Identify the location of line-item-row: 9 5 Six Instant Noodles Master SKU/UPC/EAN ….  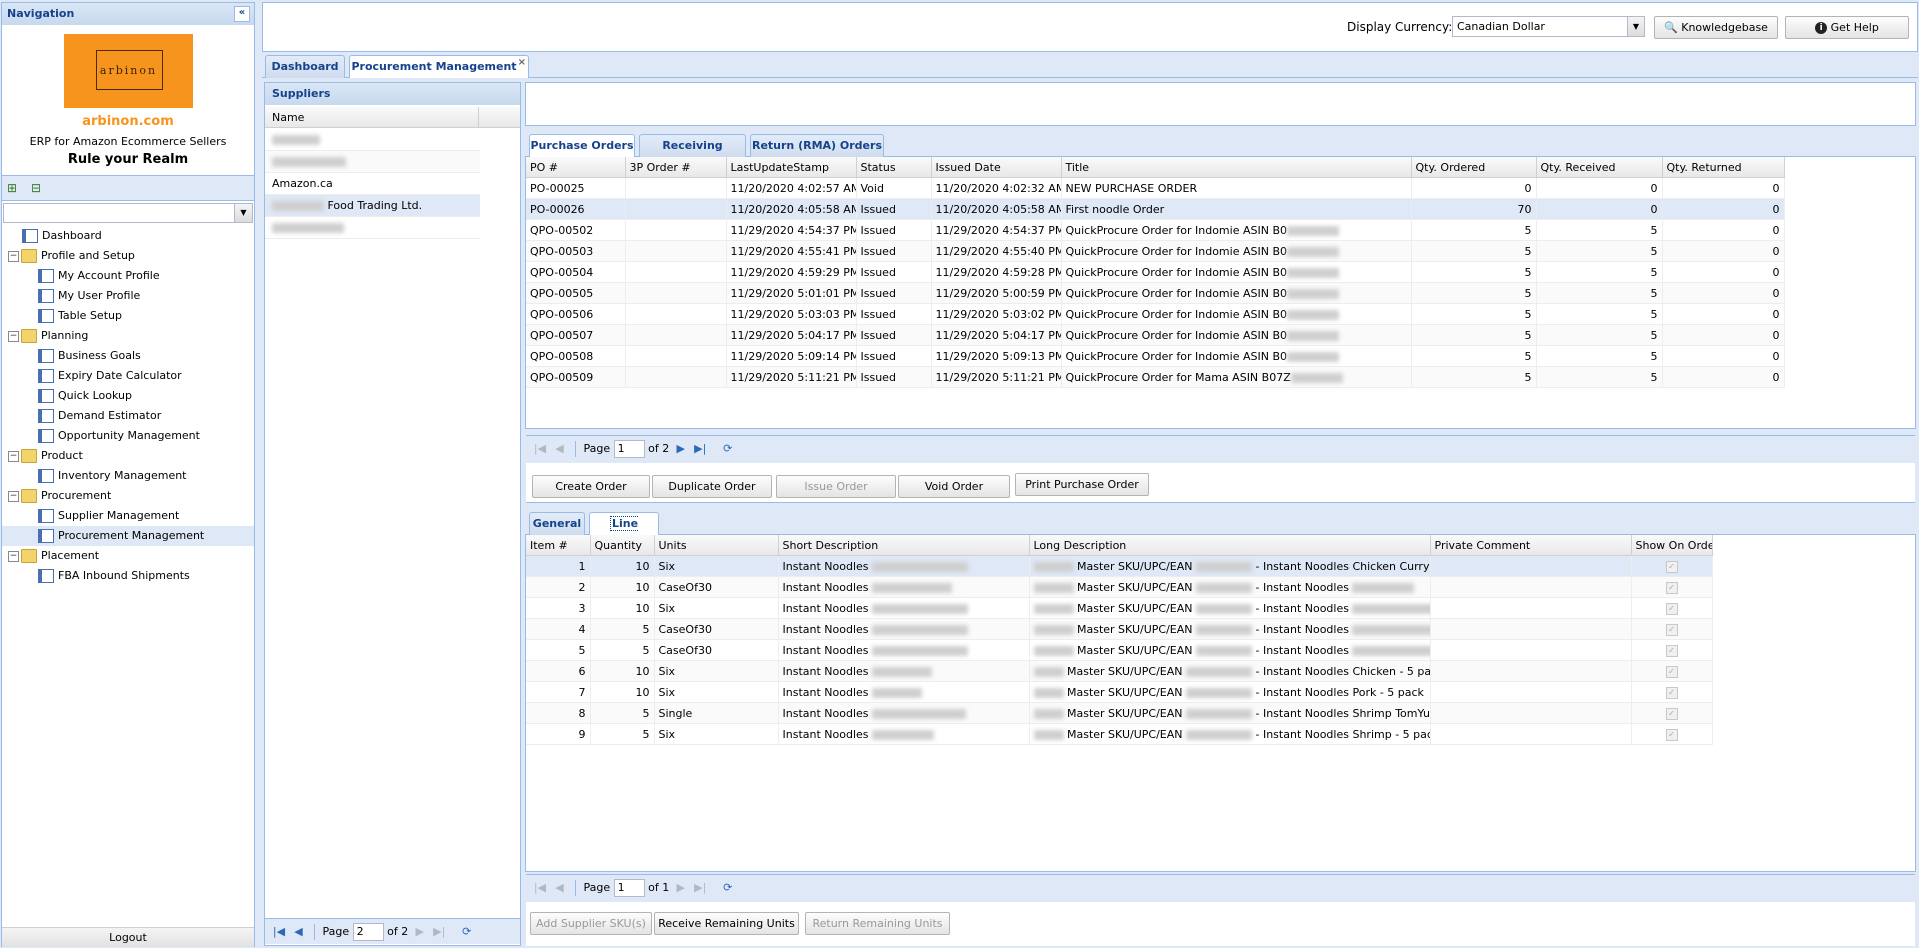
(1119, 734).